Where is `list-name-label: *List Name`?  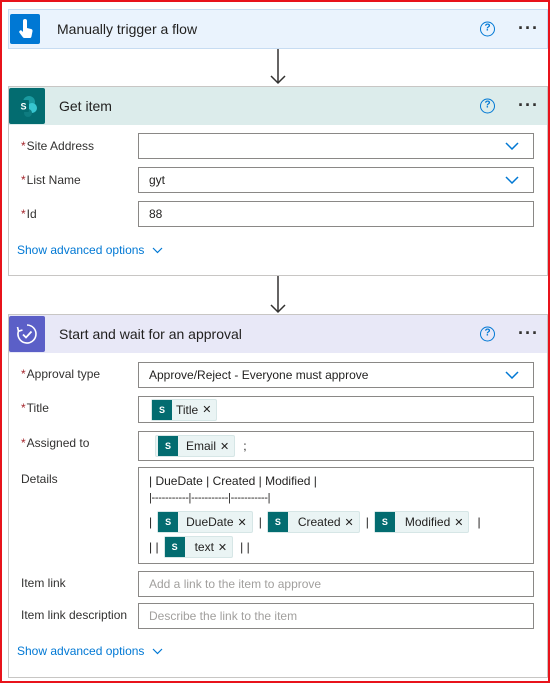
list-name-label: *List Name is located at coordinates (51, 180).